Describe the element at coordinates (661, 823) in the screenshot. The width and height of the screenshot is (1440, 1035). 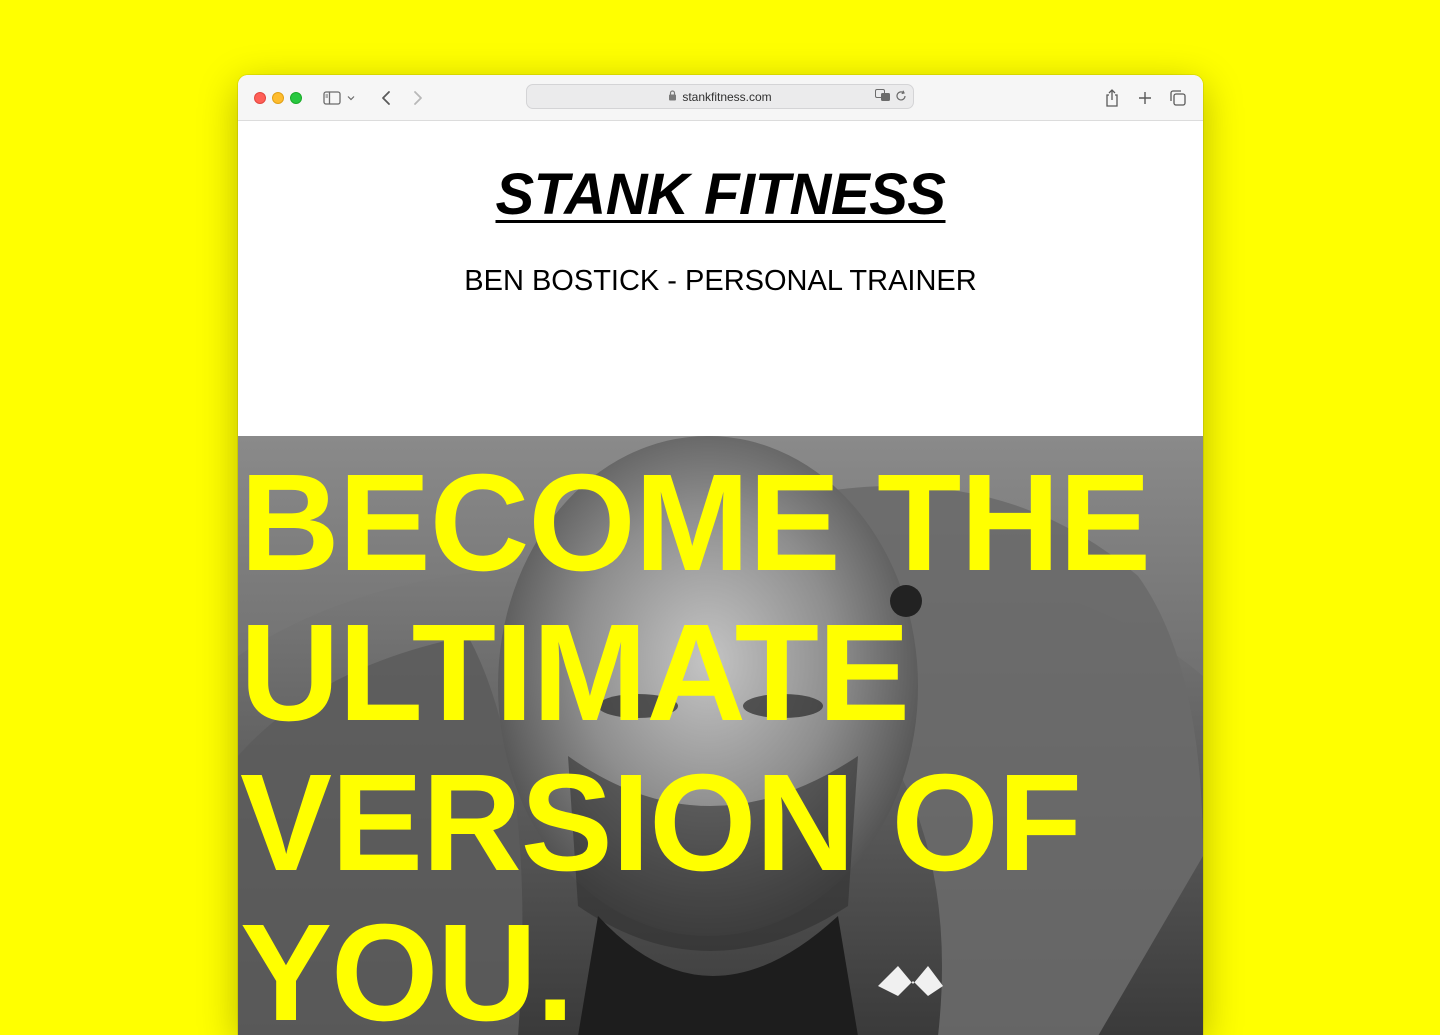
I see `hero-headline-line: VERSION OF` at that location.